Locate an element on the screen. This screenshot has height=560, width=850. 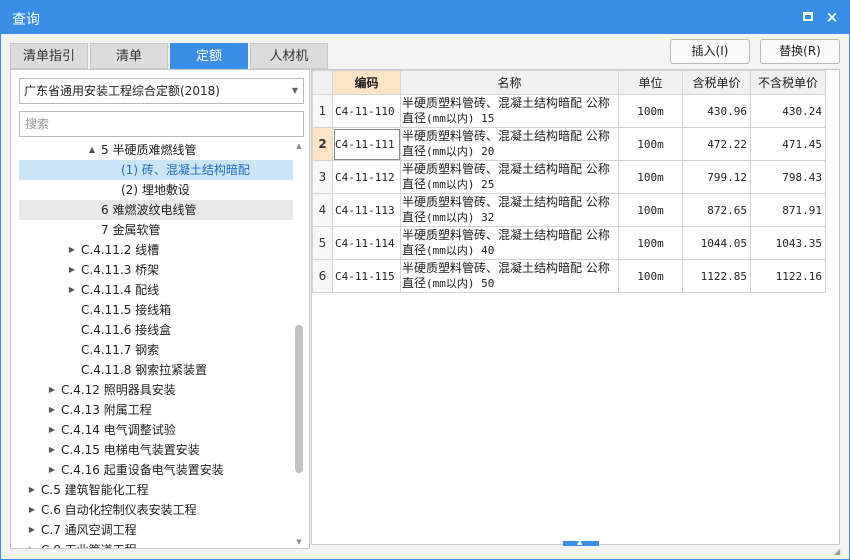
cell-price-notax: 798.43 is located at coordinates (788, 177).